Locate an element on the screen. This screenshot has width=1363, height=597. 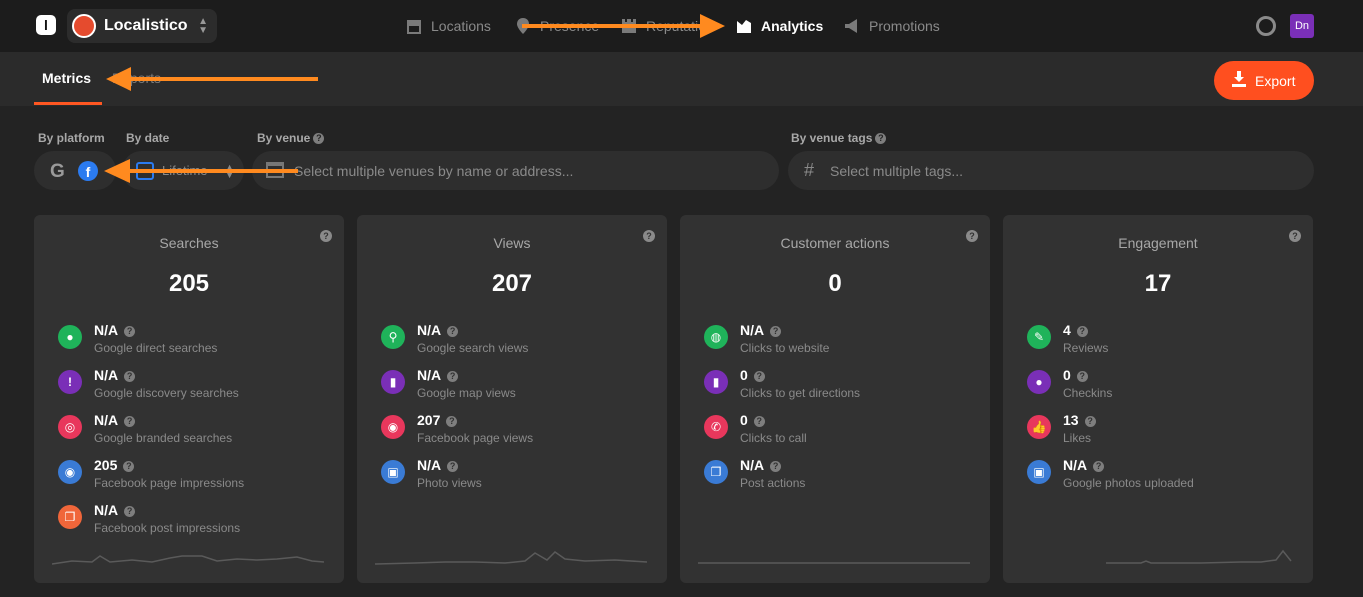
metric-label: Checkins is located at coordinates (1088, 393).